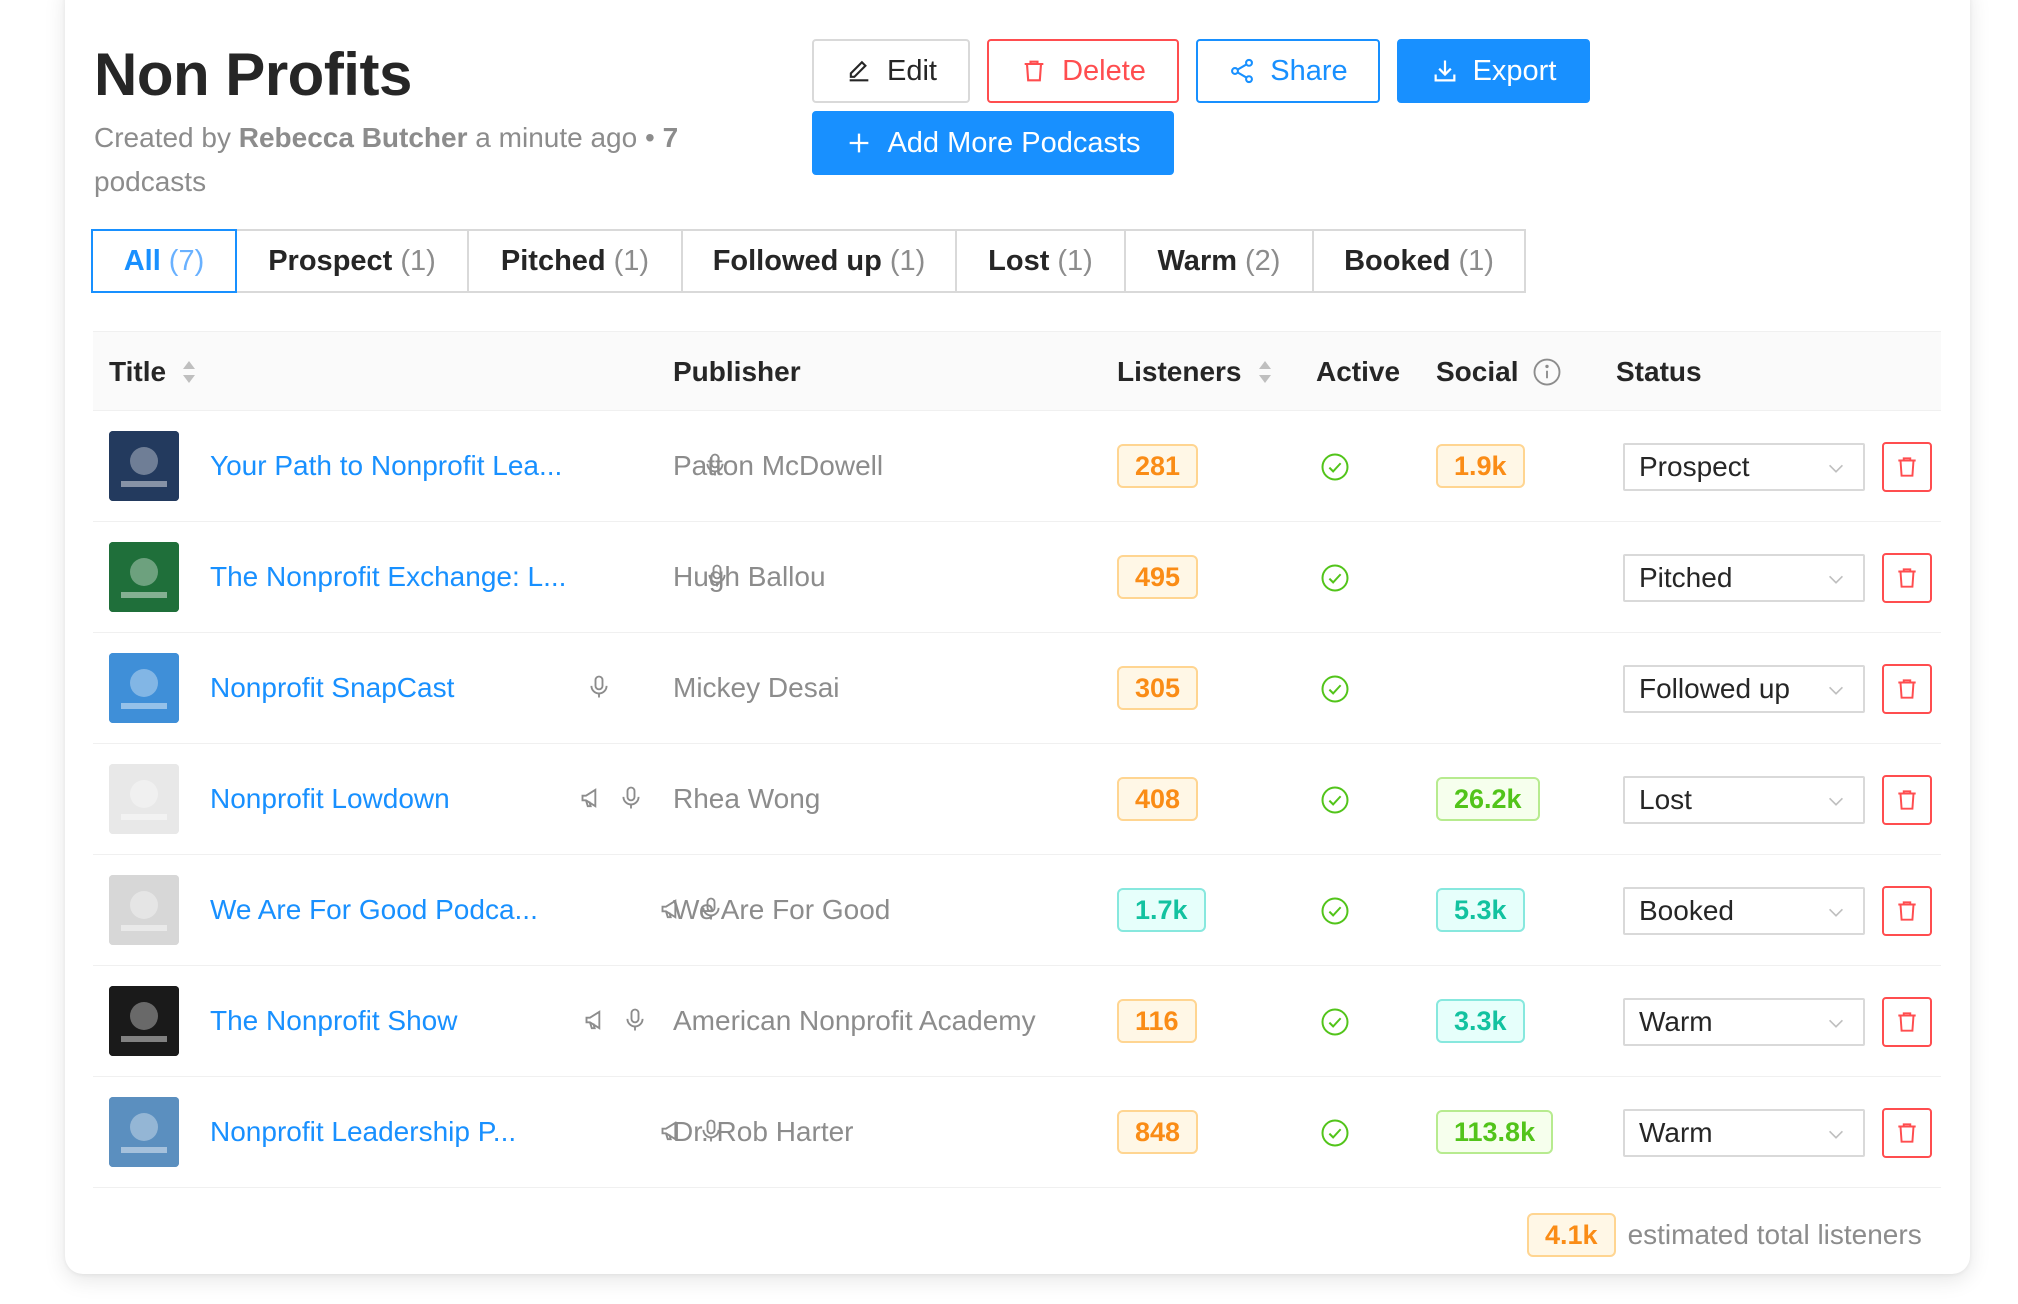 The height and width of the screenshot is (1304, 2018). Describe the element at coordinates (1083, 71) in the screenshot. I see `delete-list-button: Delete` at that location.